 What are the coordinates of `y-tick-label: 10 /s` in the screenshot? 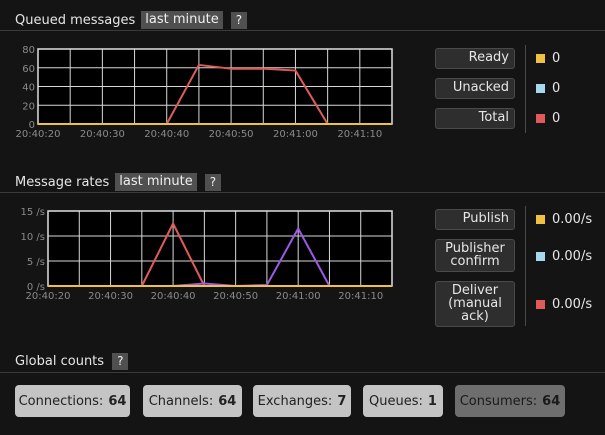 It's located at (33, 237).